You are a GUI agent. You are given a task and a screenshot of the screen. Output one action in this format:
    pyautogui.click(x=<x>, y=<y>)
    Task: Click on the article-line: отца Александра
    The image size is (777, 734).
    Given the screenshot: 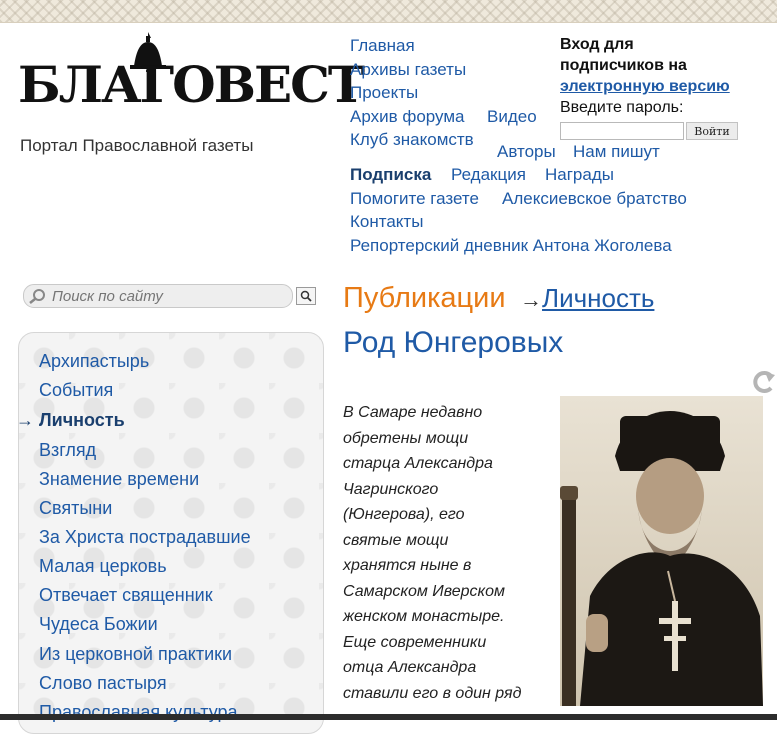 What is the action you would take?
    pyautogui.click(x=410, y=667)
    